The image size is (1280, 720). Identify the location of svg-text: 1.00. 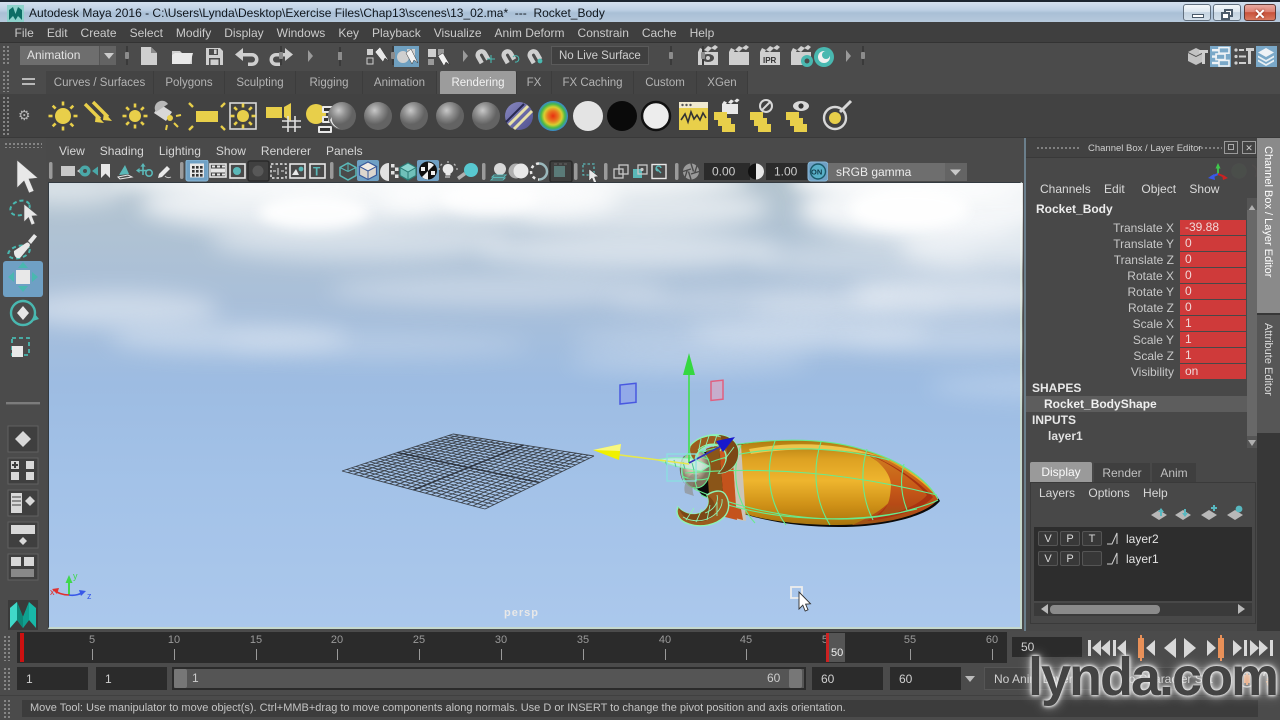
(786, 172).